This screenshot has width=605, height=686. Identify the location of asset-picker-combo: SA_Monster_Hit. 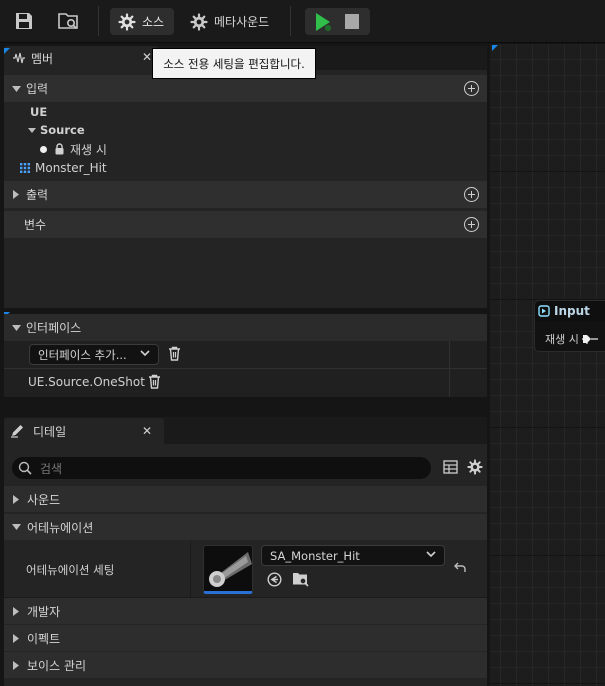
(353, 555).